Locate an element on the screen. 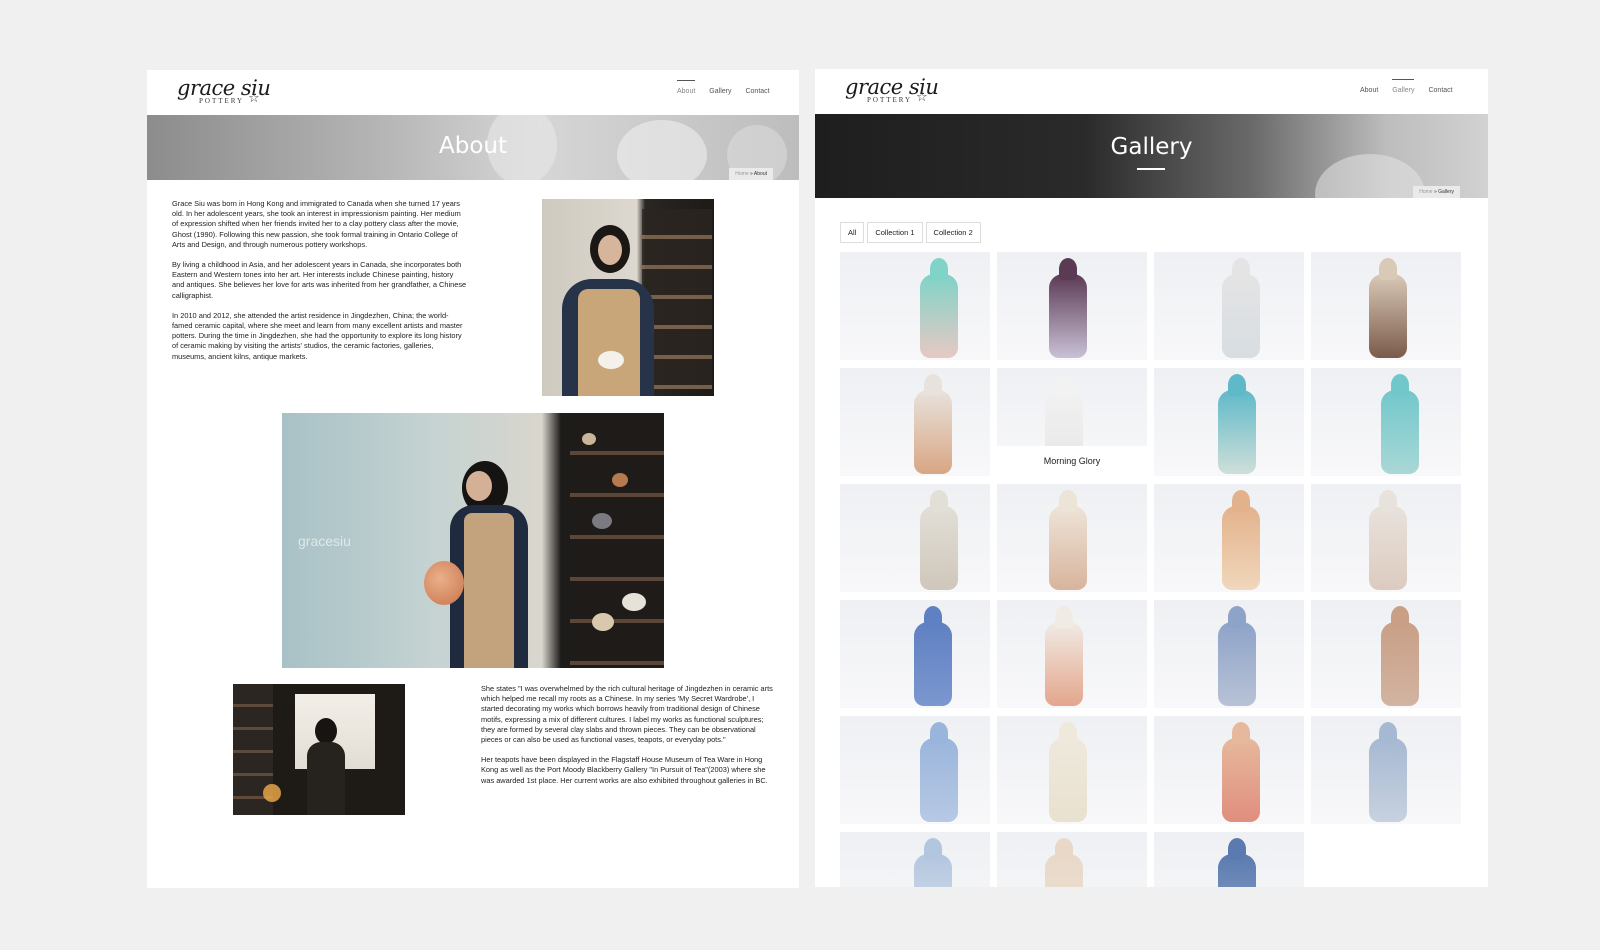  filter-all-button: All is located at coordinates (852, 232).